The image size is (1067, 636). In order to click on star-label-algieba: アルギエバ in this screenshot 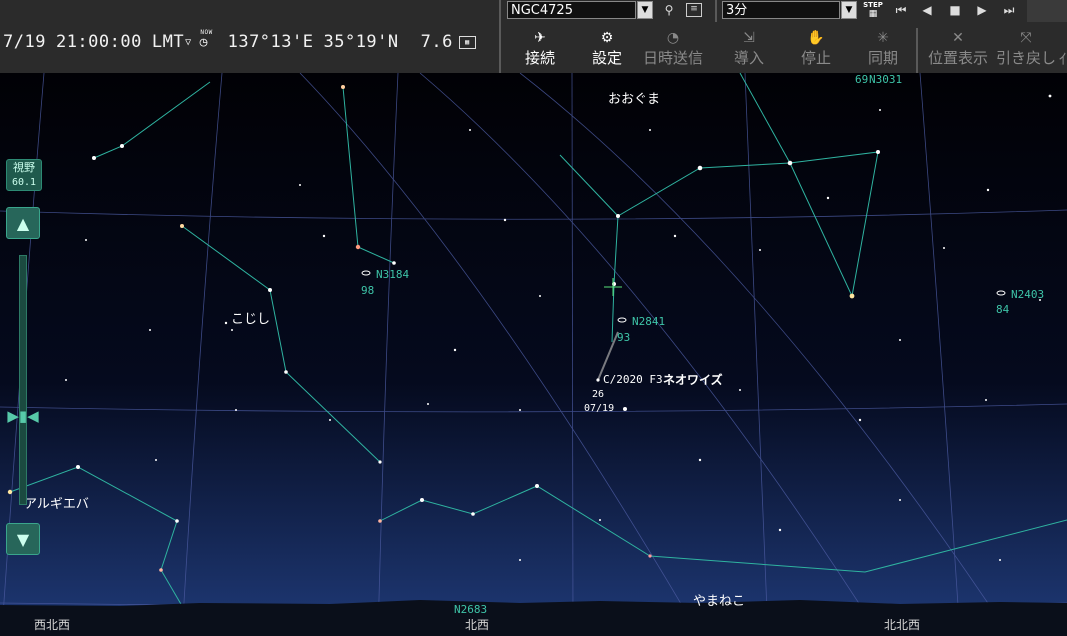, I will do `click(56, 502)`.